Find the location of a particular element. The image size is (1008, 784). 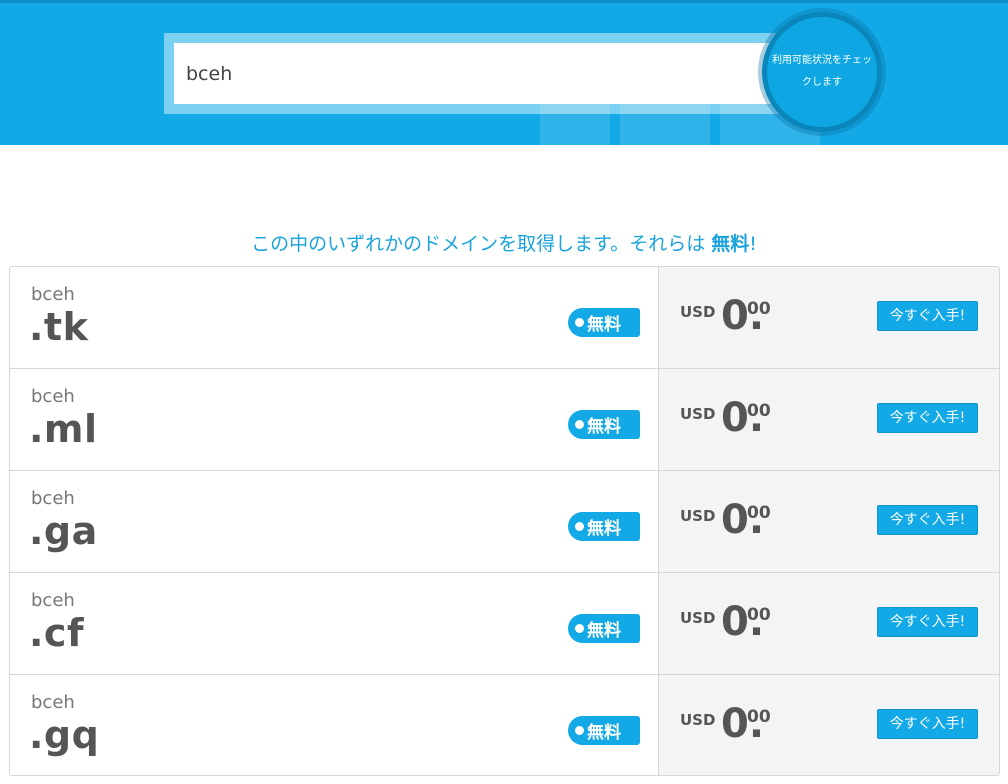

domain-tld: .ga is located at coordinates (63, 531).